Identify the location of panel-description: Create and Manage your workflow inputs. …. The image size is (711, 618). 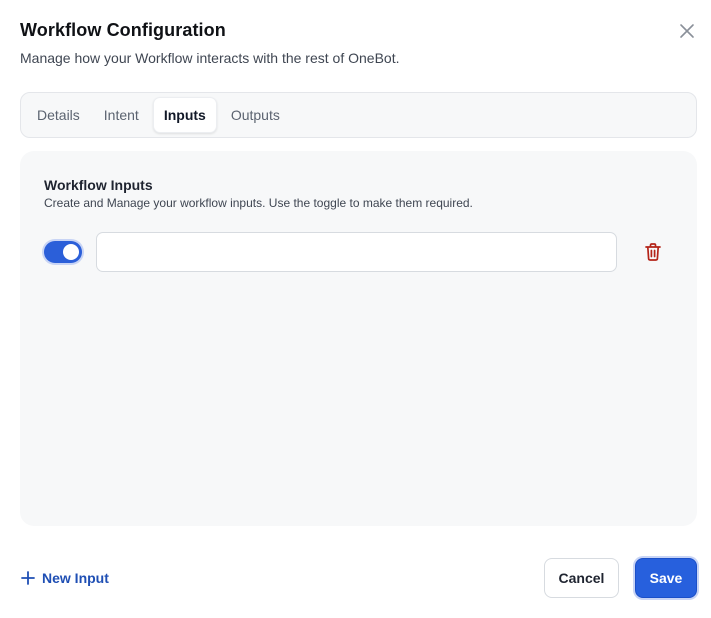
(258, 203).